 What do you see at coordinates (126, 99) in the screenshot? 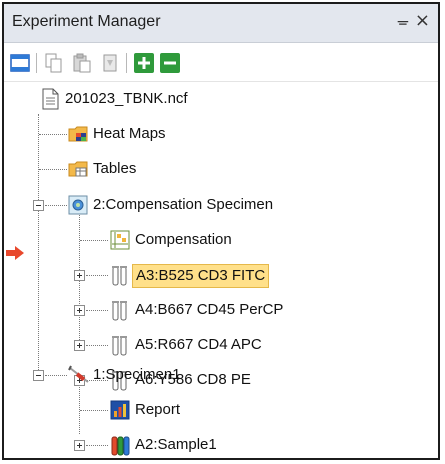
I see `tree-item-root-file: 201023_TBNK.ncf` at bounding box center [126, 99].